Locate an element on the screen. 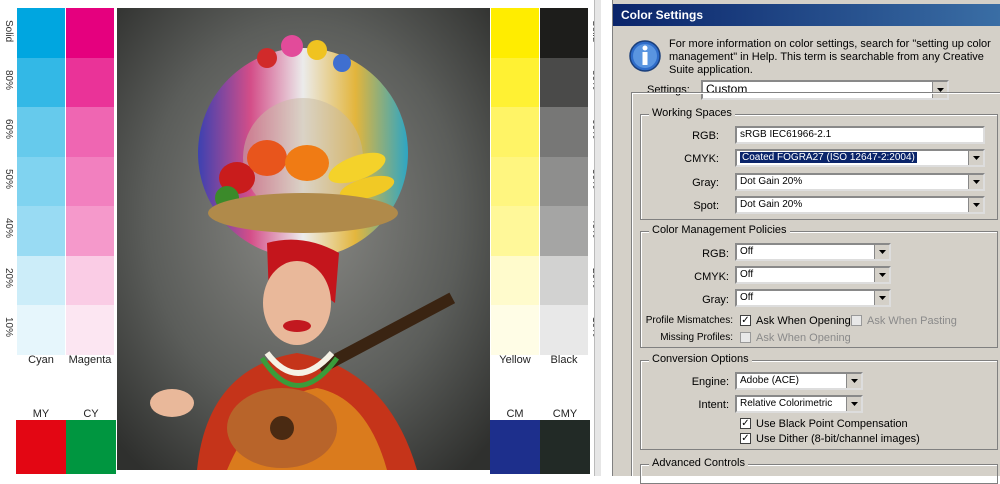 This screenshot has width=1000, height=484. ws-cmyk-label: CMYK: is located at coordinates (701, 159).